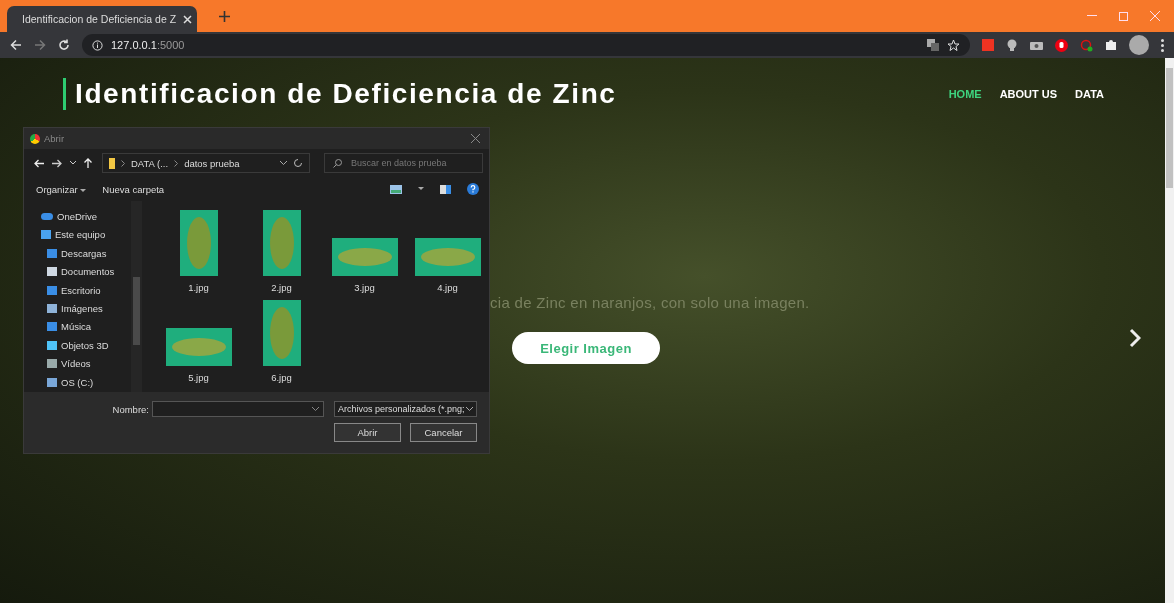  I want to click on search-field: Buscar en datos prueba, so click(403, 163).